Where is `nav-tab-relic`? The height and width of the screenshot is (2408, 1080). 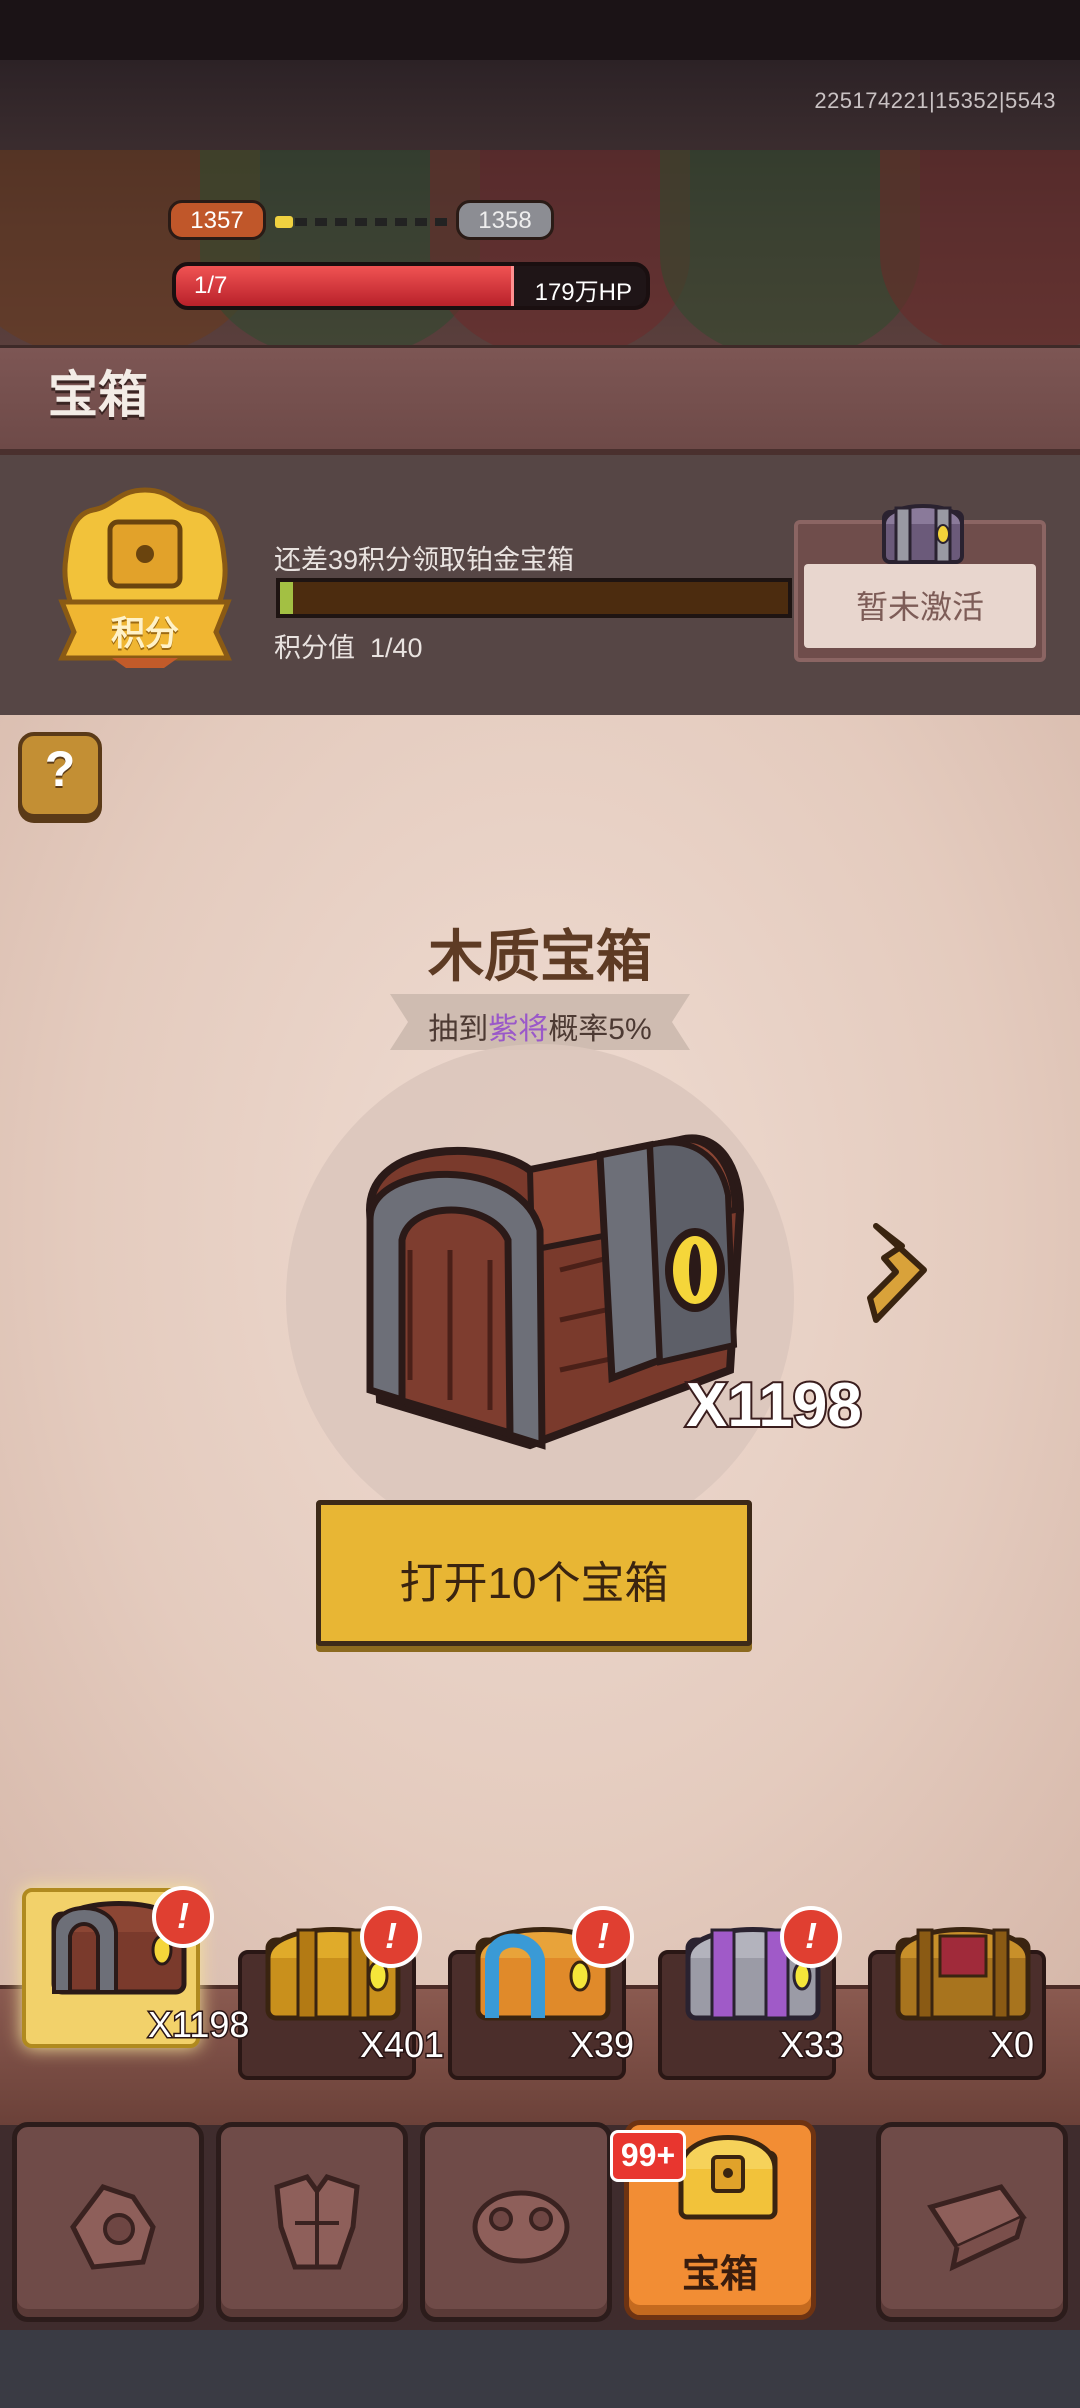 nav-tab-relic is located at coordinates (516, 2222).